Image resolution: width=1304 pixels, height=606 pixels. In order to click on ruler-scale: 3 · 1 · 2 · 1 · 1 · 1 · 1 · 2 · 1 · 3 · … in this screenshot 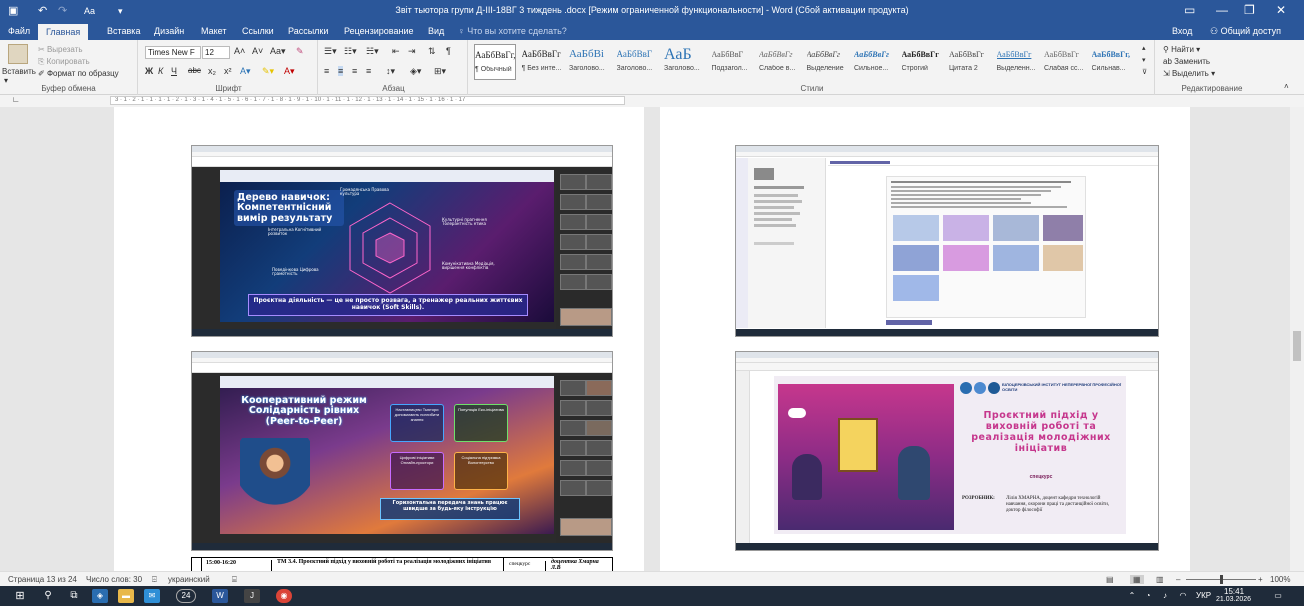, I will do `click(367, 100)`.